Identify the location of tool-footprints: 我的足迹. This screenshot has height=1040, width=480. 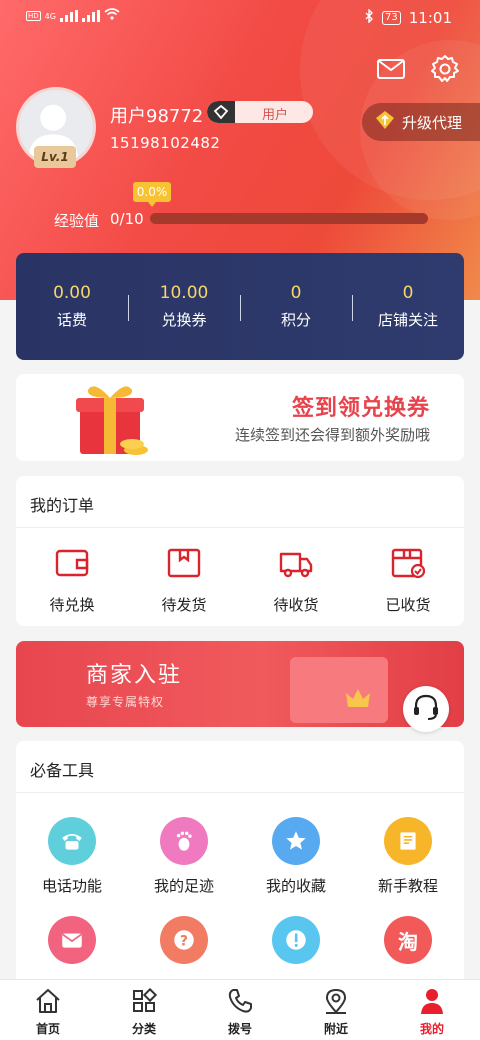
(184, 856).